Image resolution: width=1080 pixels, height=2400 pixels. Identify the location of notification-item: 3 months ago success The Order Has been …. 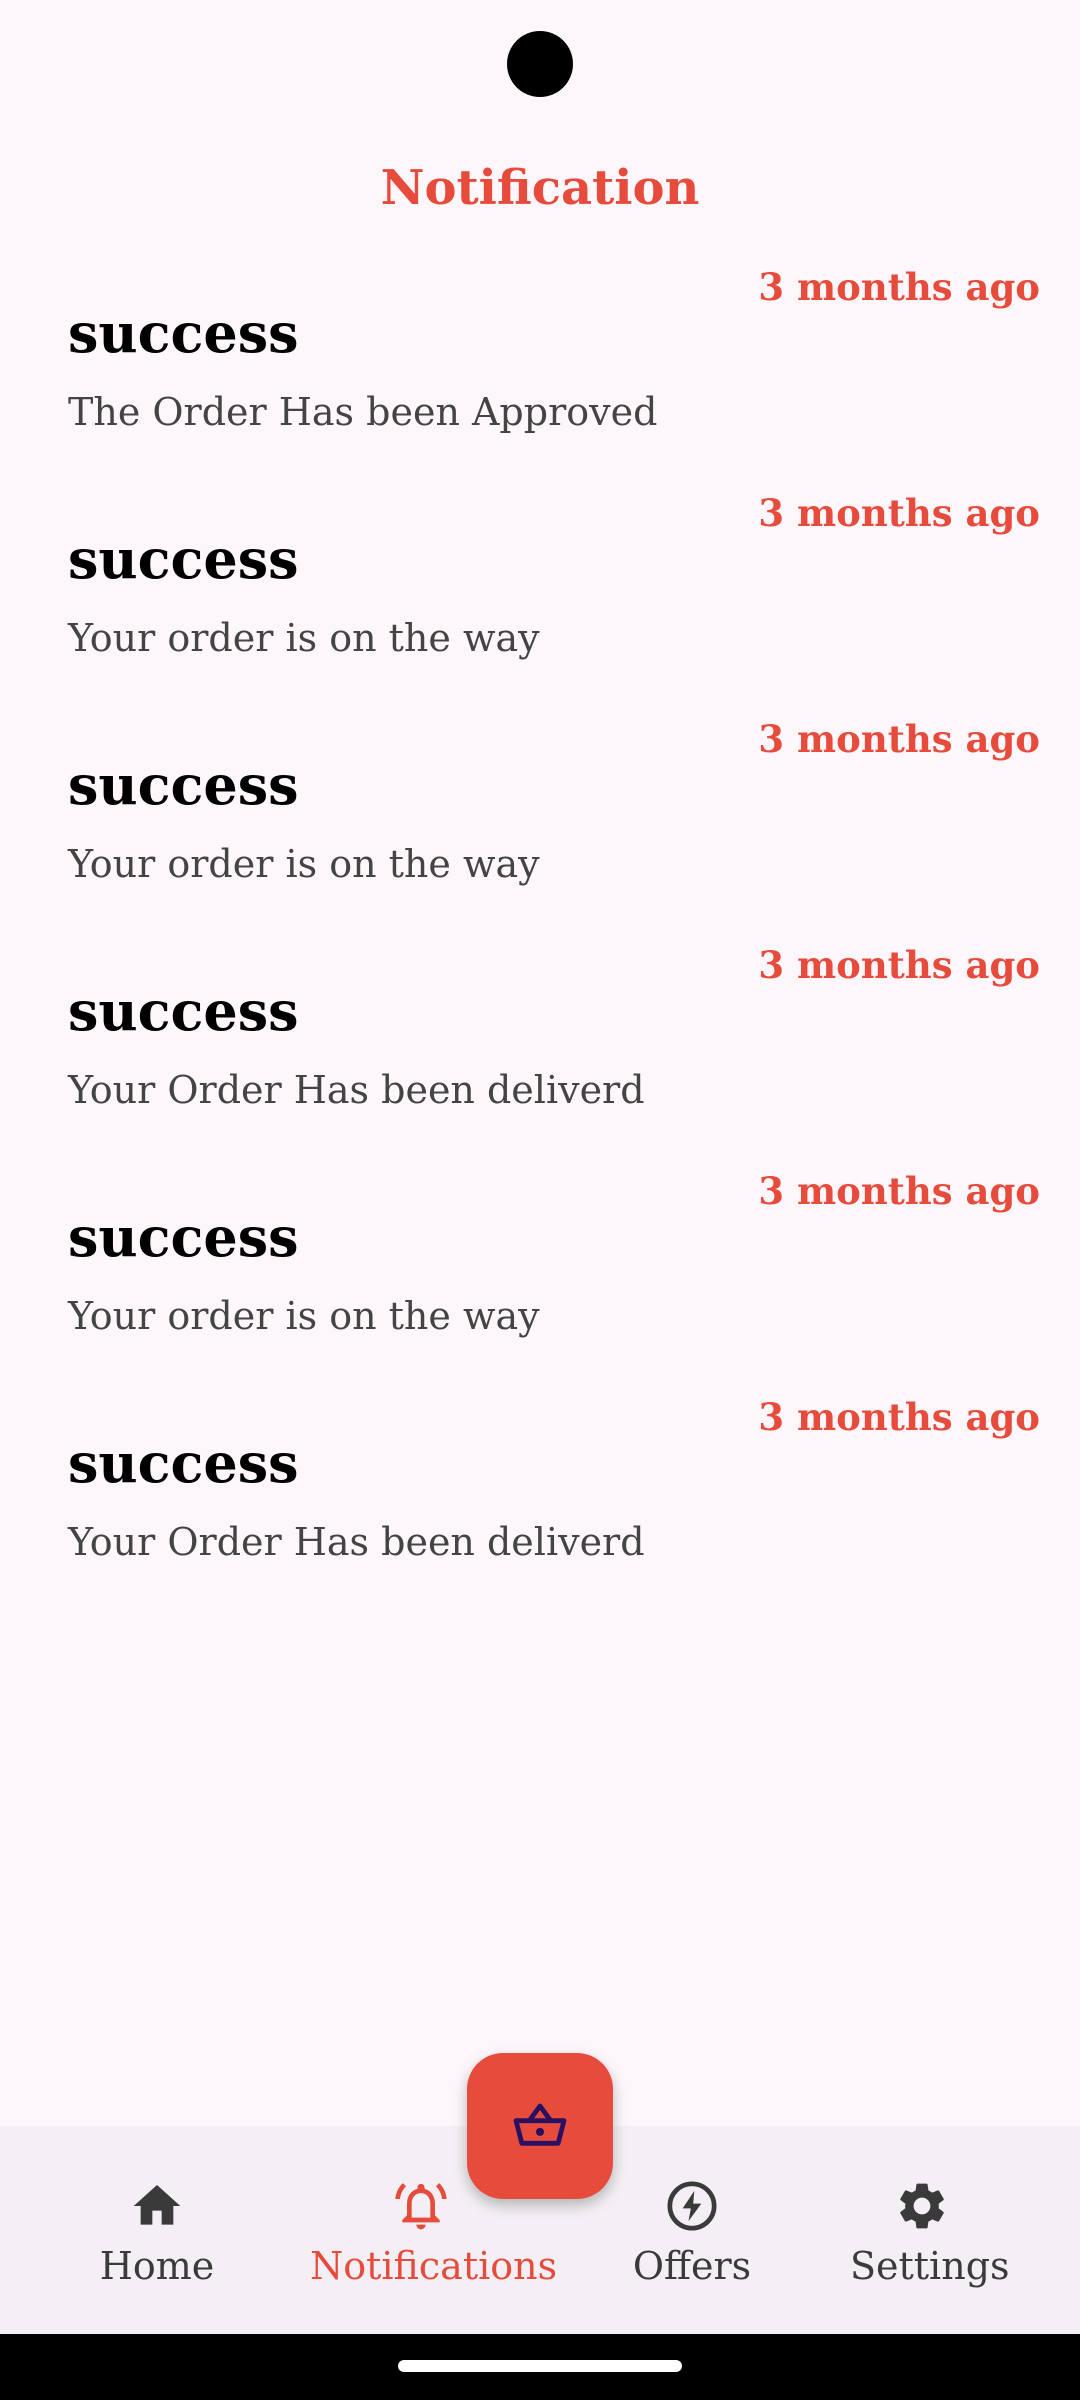
(540, 369).